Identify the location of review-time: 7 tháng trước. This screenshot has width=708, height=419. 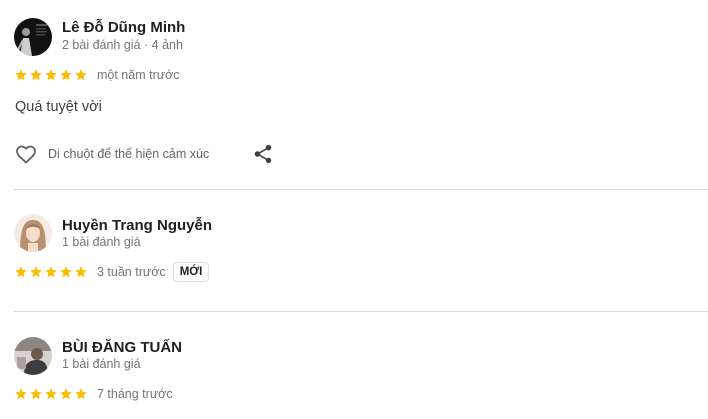
(135, 394).